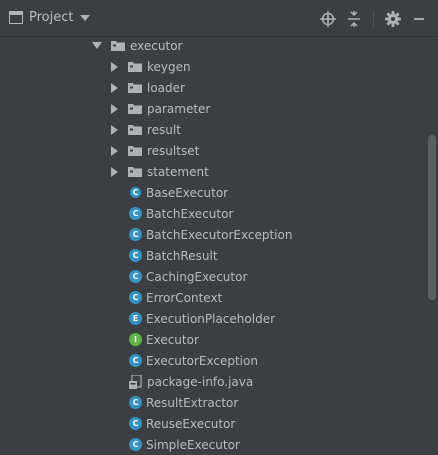 The image size is (438, 455). Describe the element at coordinates (393, 19) in the screenshot. I see `settings-gear-icon` at that location.